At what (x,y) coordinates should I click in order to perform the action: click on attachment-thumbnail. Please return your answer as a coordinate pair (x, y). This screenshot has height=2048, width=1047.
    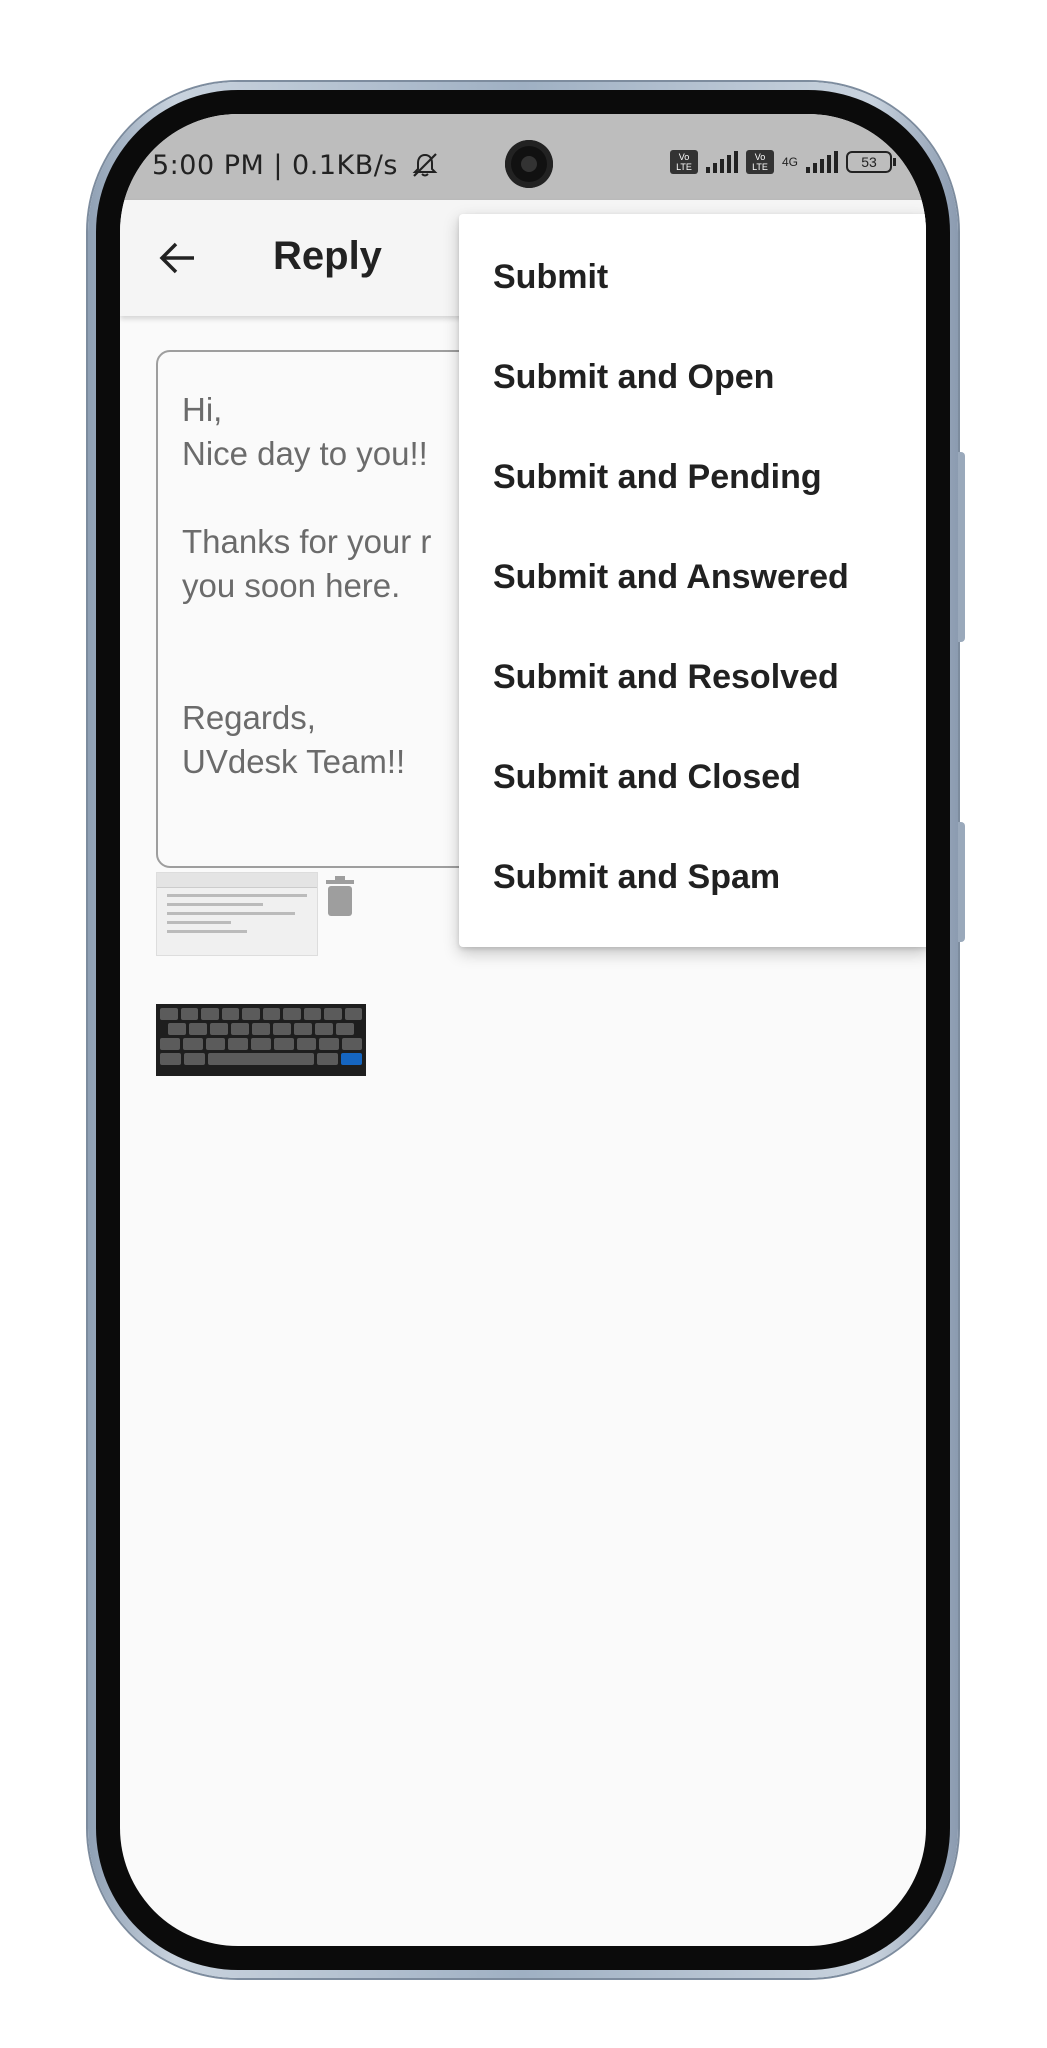
    Looking at the image, I should click on (237, 914).